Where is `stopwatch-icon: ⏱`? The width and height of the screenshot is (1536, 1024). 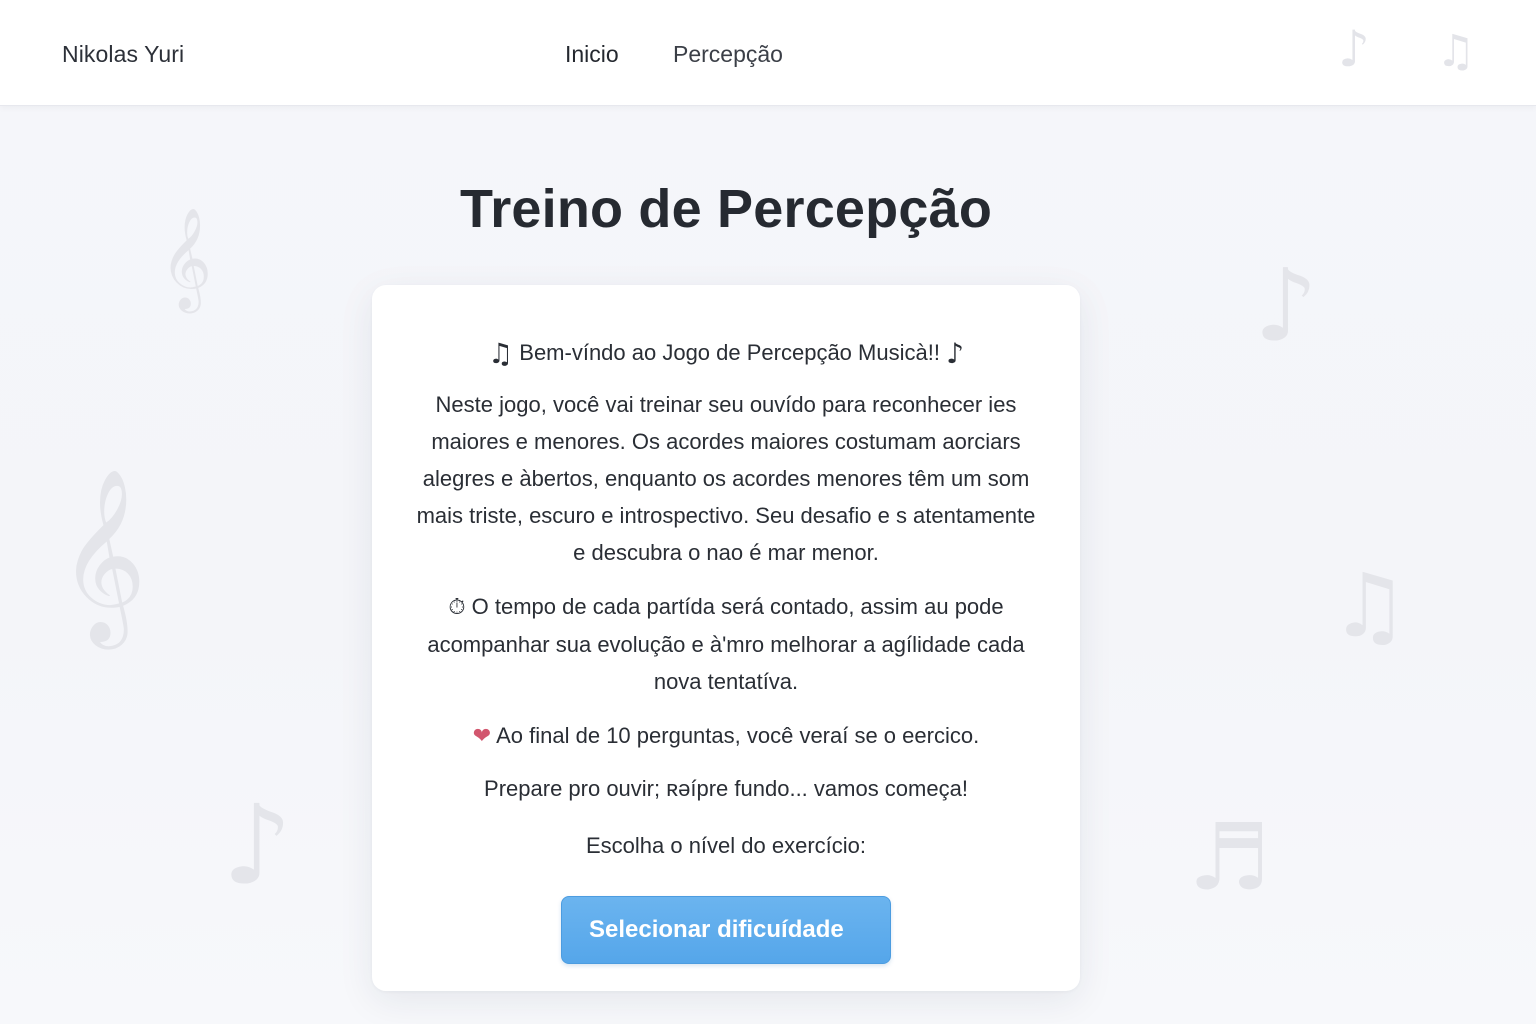
stopwatch-icon: ⏱ is located at coordinates (457, 607).